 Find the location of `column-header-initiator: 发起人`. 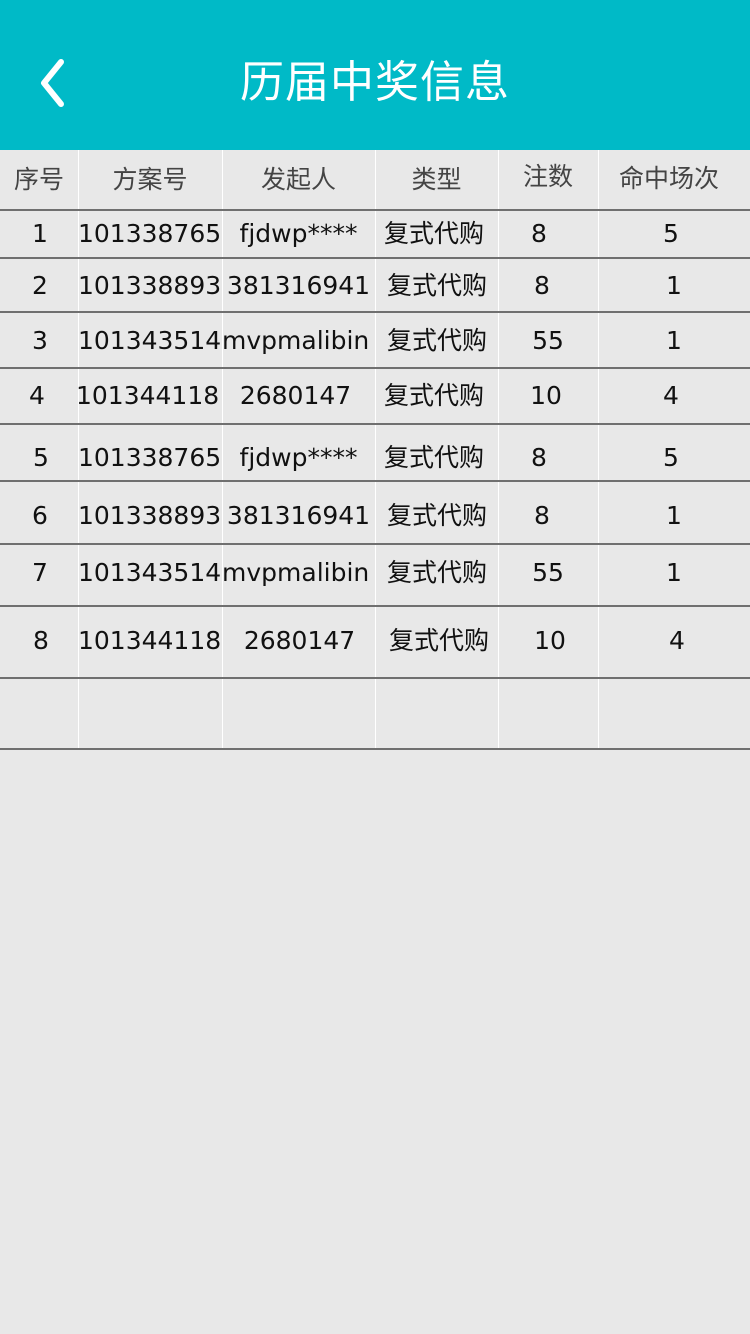

column-header-initiator: 发起人 is located at coordinates (298, 179).